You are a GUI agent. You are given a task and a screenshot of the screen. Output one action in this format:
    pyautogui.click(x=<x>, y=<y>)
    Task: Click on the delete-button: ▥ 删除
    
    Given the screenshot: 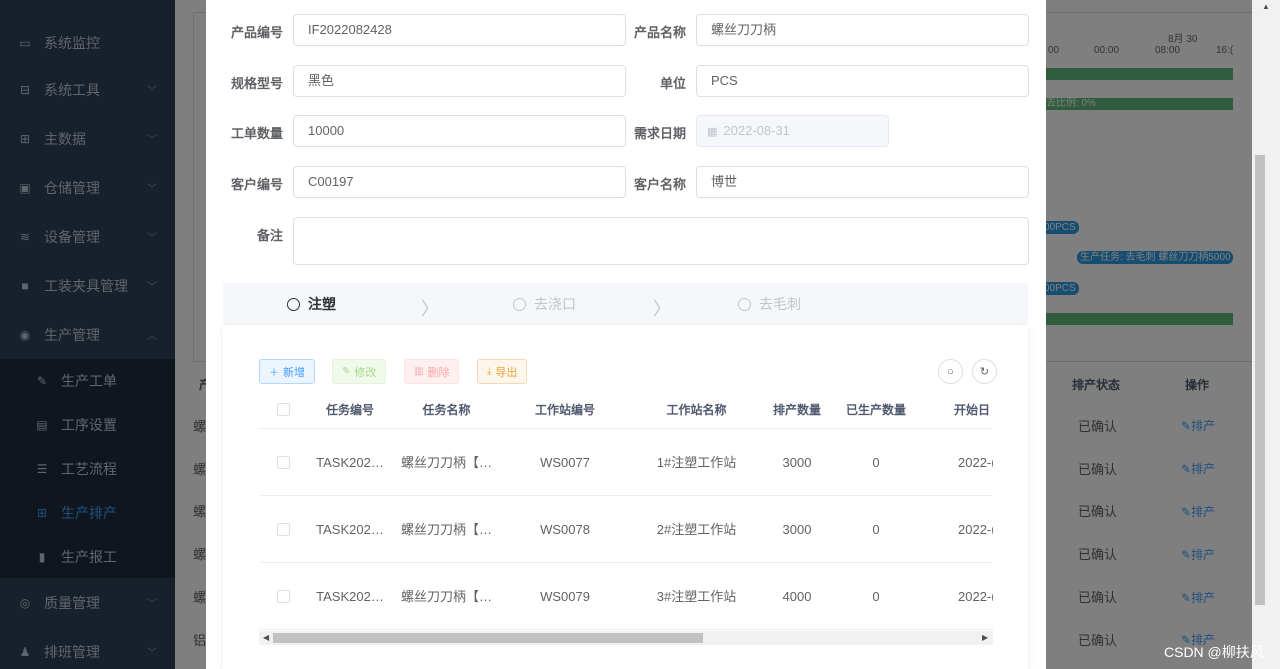 What is the action you would take?
    pyautogui.click(x=432, y=371)
    